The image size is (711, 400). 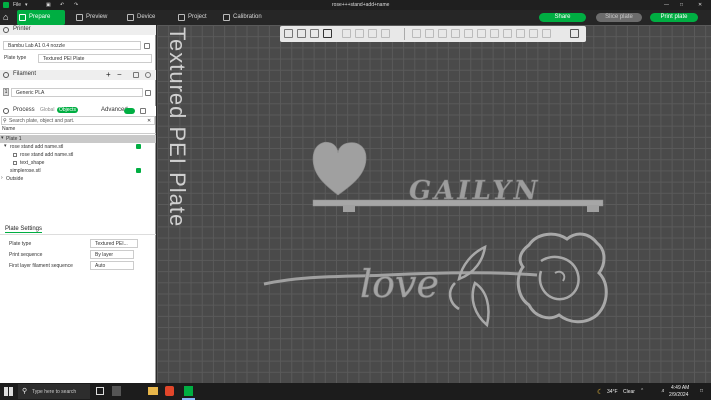 What do you see at coordinates (78, 147) in the screenshot?
I see `list-item: ▾ rose stand add name.stl` at bounding box center [78, 147].